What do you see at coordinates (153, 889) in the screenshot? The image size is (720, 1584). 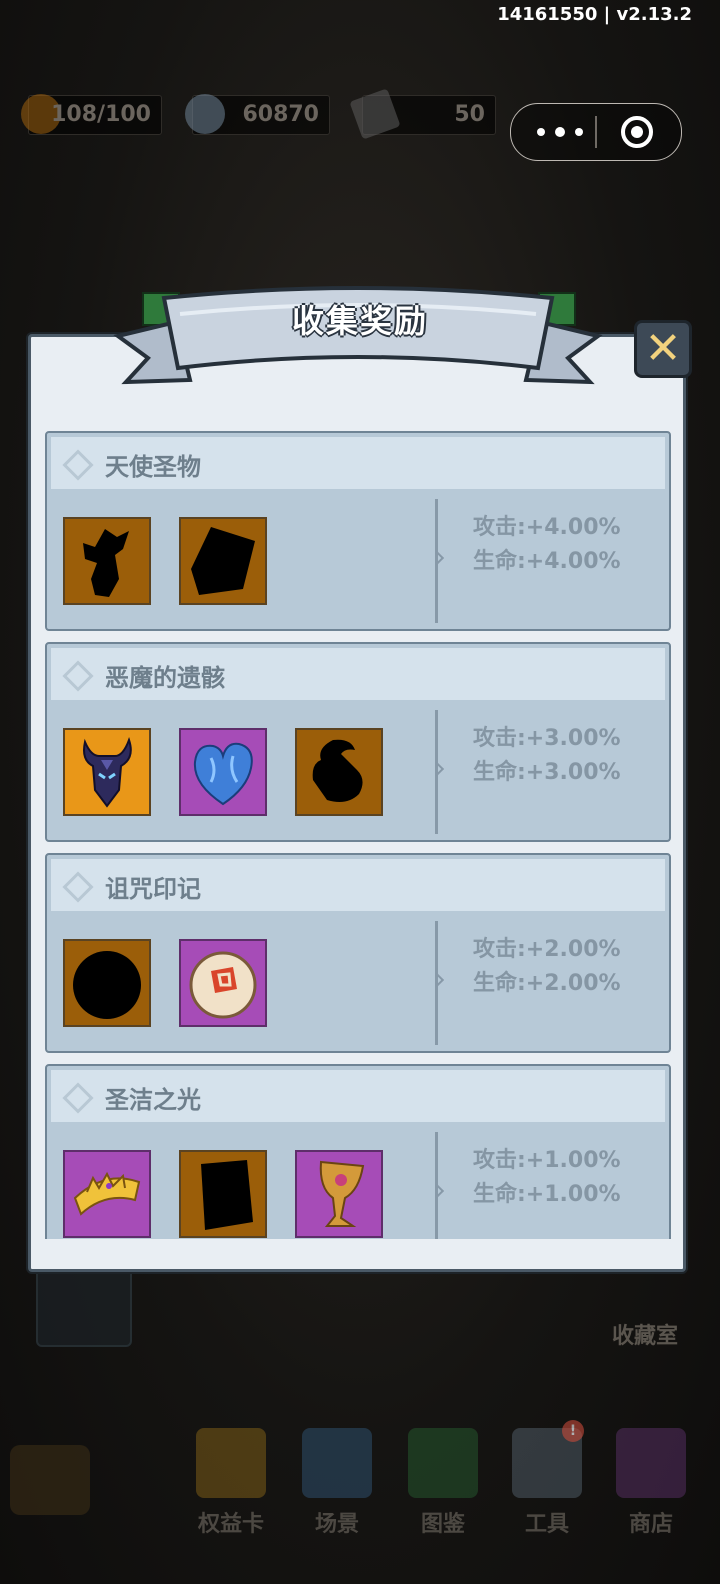 I see `section-title: 诅咒印记` at bounding box center [153, 889].